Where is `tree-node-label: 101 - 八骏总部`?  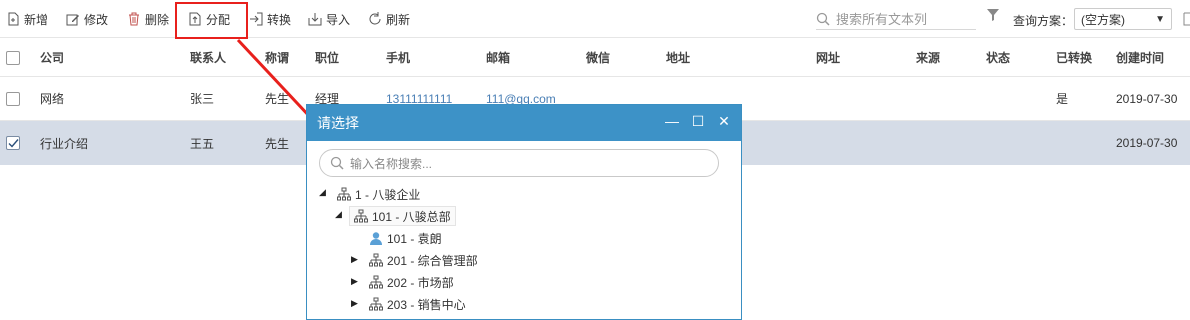 tree-node-label: 101 - 八骏总部 is located at coordinates (411, 216).